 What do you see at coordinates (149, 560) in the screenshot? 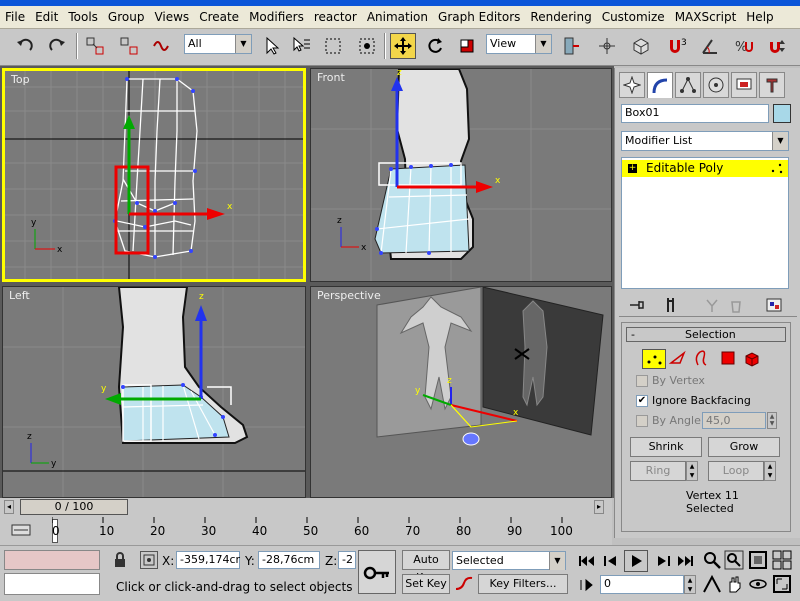
I see `absolute-mode-icon` at bounding box center [149, 560].